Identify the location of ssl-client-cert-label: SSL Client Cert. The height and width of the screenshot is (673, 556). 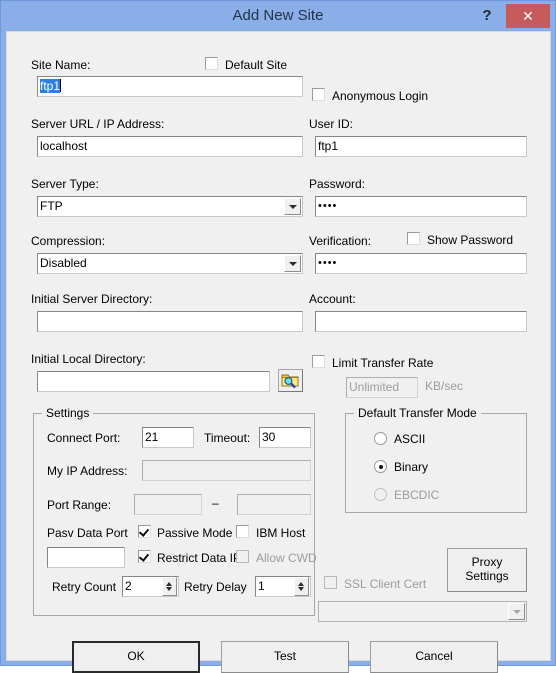
(385, 584).